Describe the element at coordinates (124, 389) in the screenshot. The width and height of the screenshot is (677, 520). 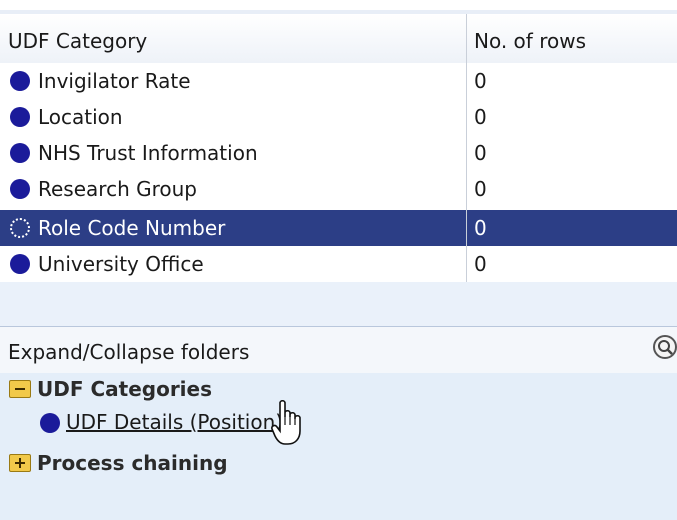
I see `tree-folder-udf-categories: UDF Categories` at that location.